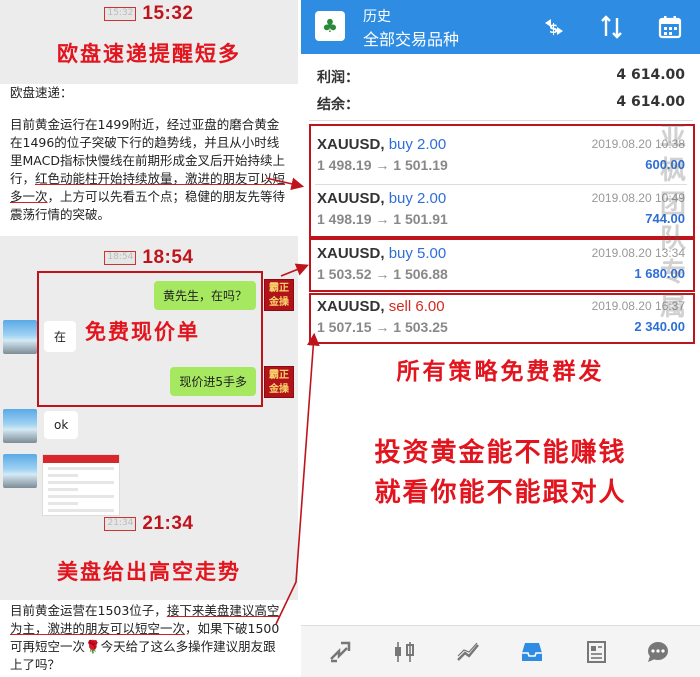  Describe the element at coordinates (120, 14) in the screenshot. I see `timestamp-chip: 15:32` at that location.